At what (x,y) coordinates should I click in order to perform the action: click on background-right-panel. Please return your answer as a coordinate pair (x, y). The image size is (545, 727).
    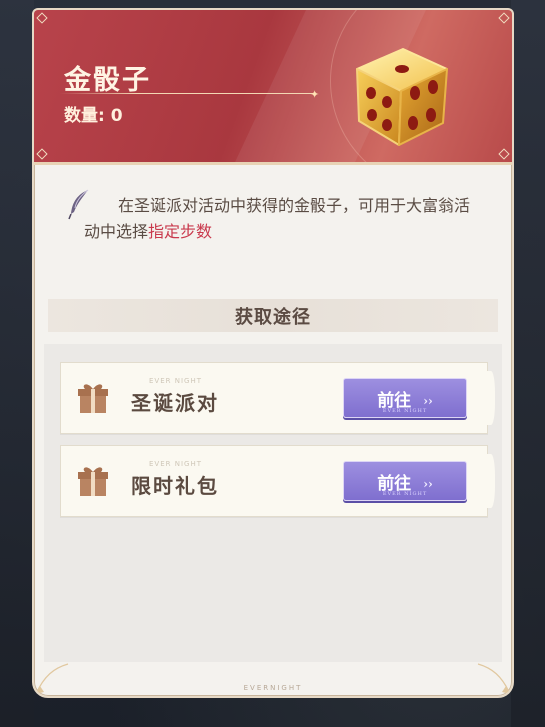
    Looking at the image, I should click on (528, 363).